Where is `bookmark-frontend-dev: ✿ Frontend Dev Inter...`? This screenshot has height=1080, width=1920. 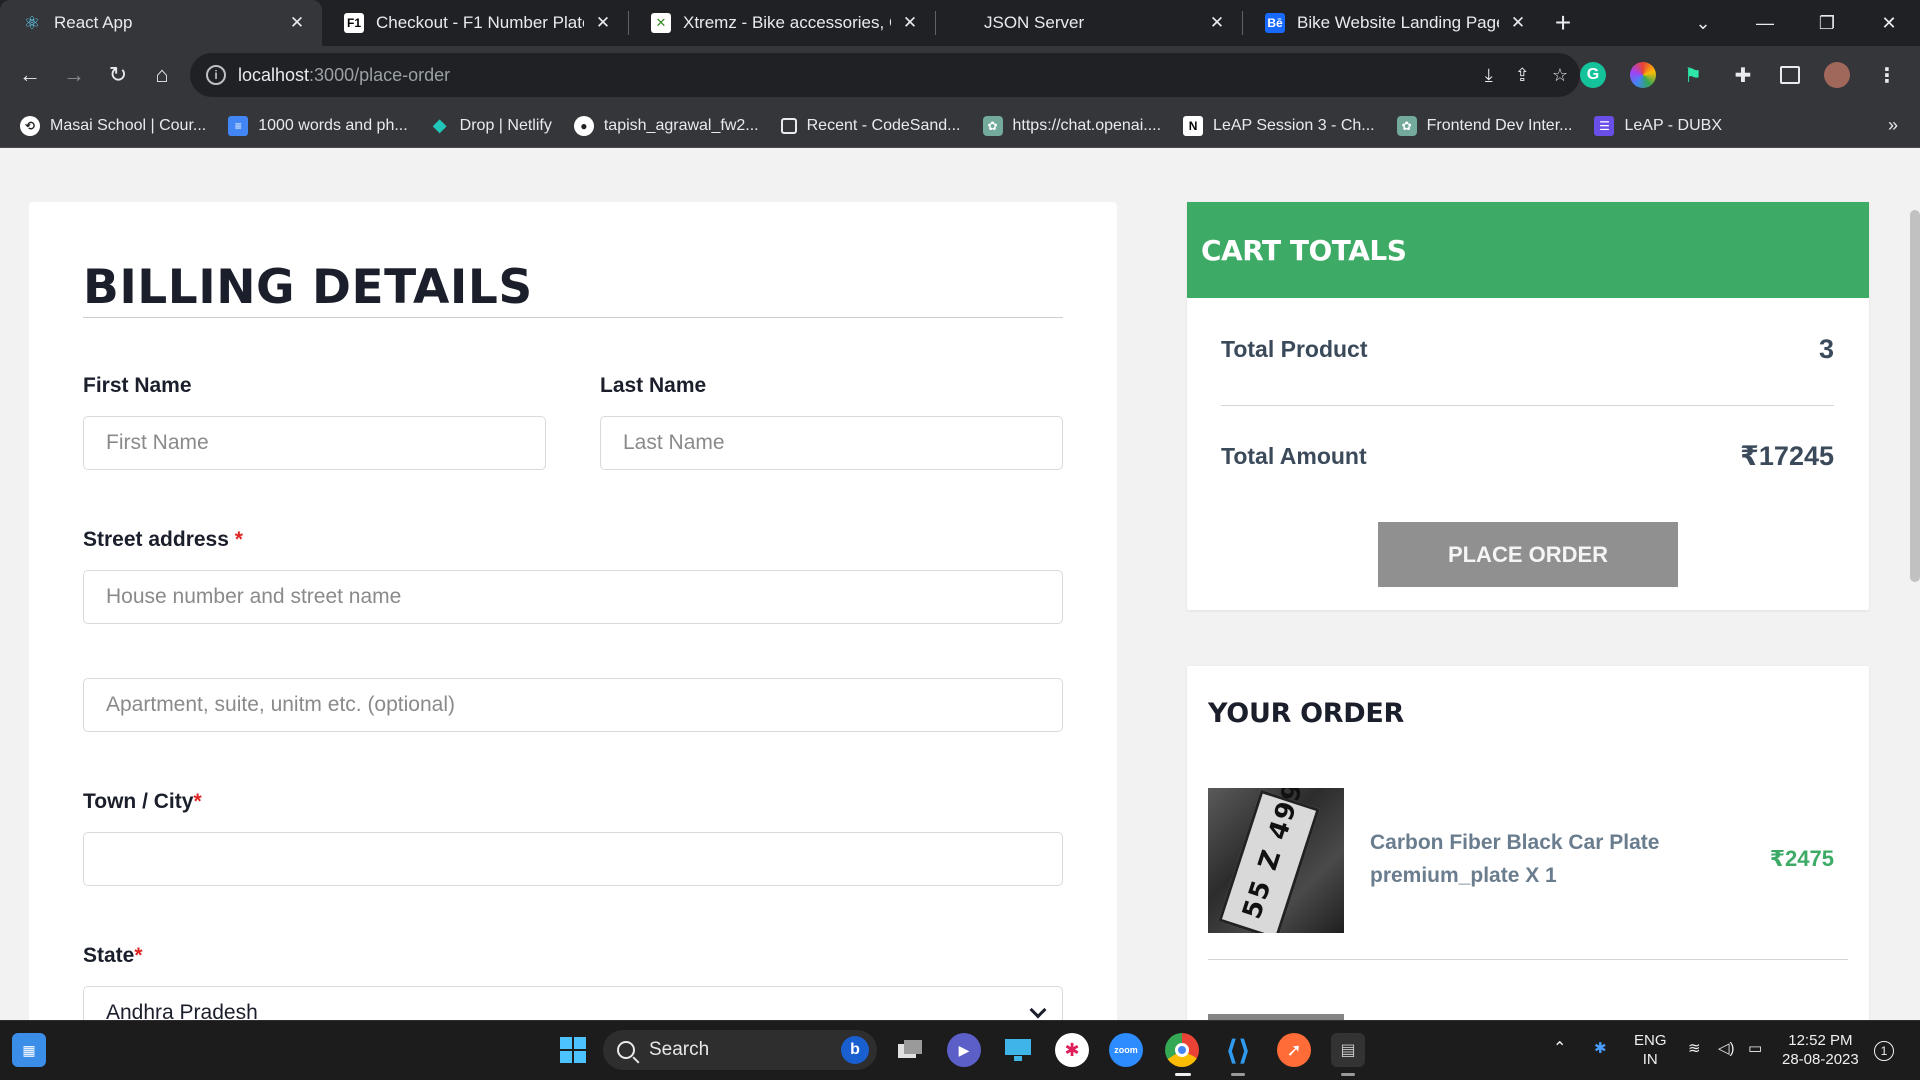
bookmark-frontend-dev: ✿ Frontend Dev Inter... is located at coordinates (1484, 125).